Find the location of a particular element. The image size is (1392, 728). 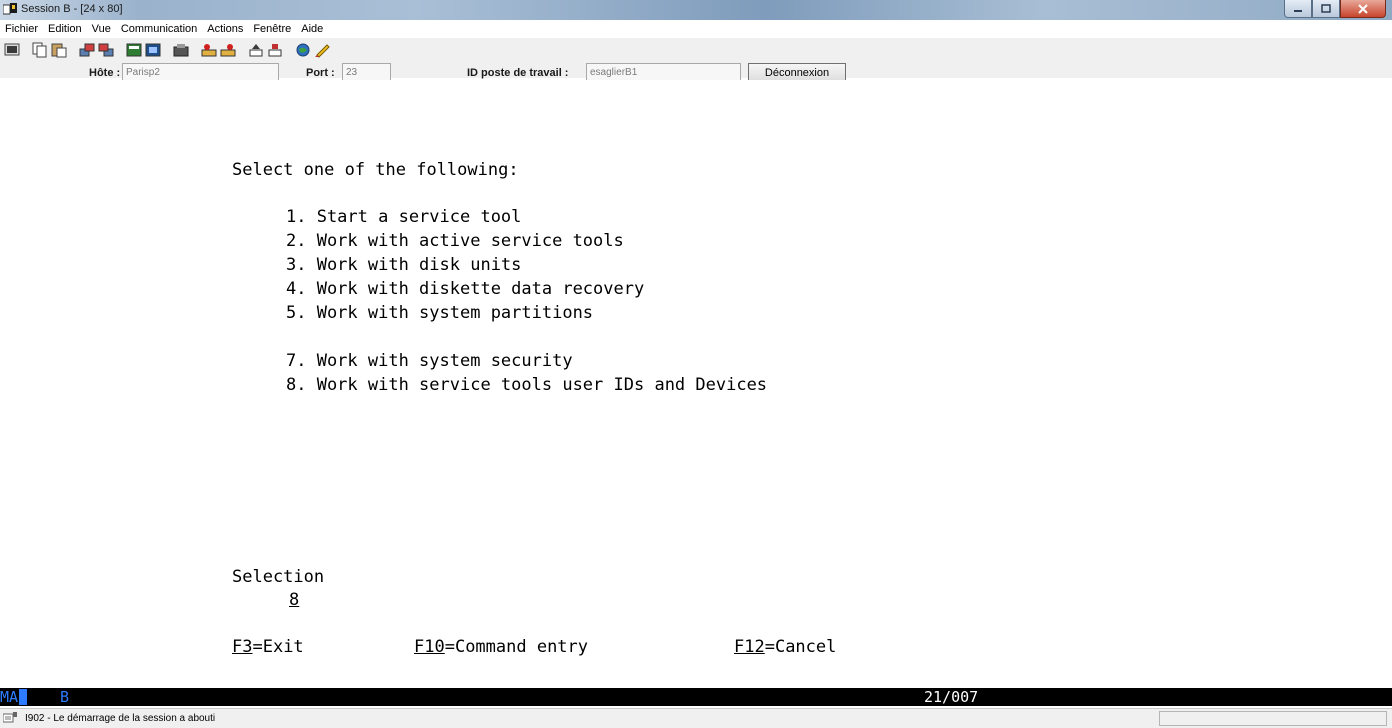

fkey-f12-text: =Cancel is located at coordinates (800, 647).